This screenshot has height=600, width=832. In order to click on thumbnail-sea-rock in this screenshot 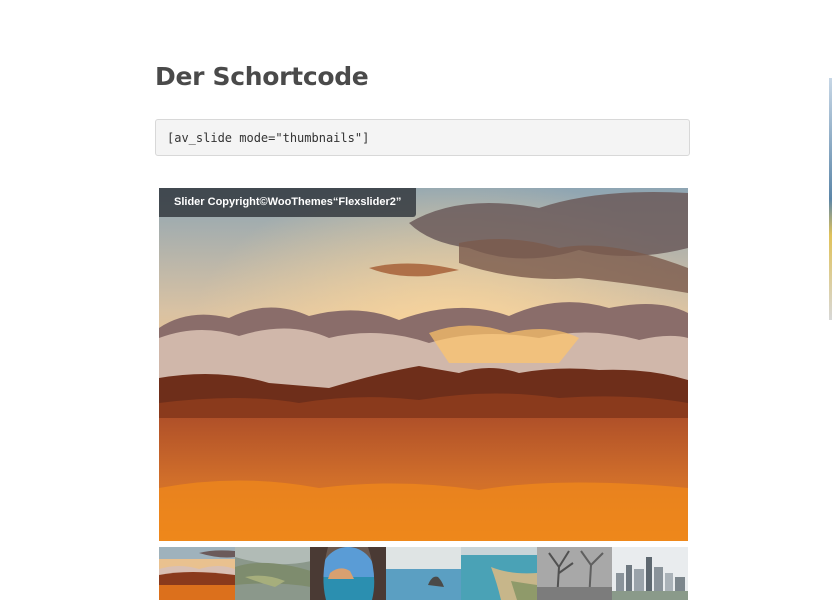, I will do `click(423, 573)`.